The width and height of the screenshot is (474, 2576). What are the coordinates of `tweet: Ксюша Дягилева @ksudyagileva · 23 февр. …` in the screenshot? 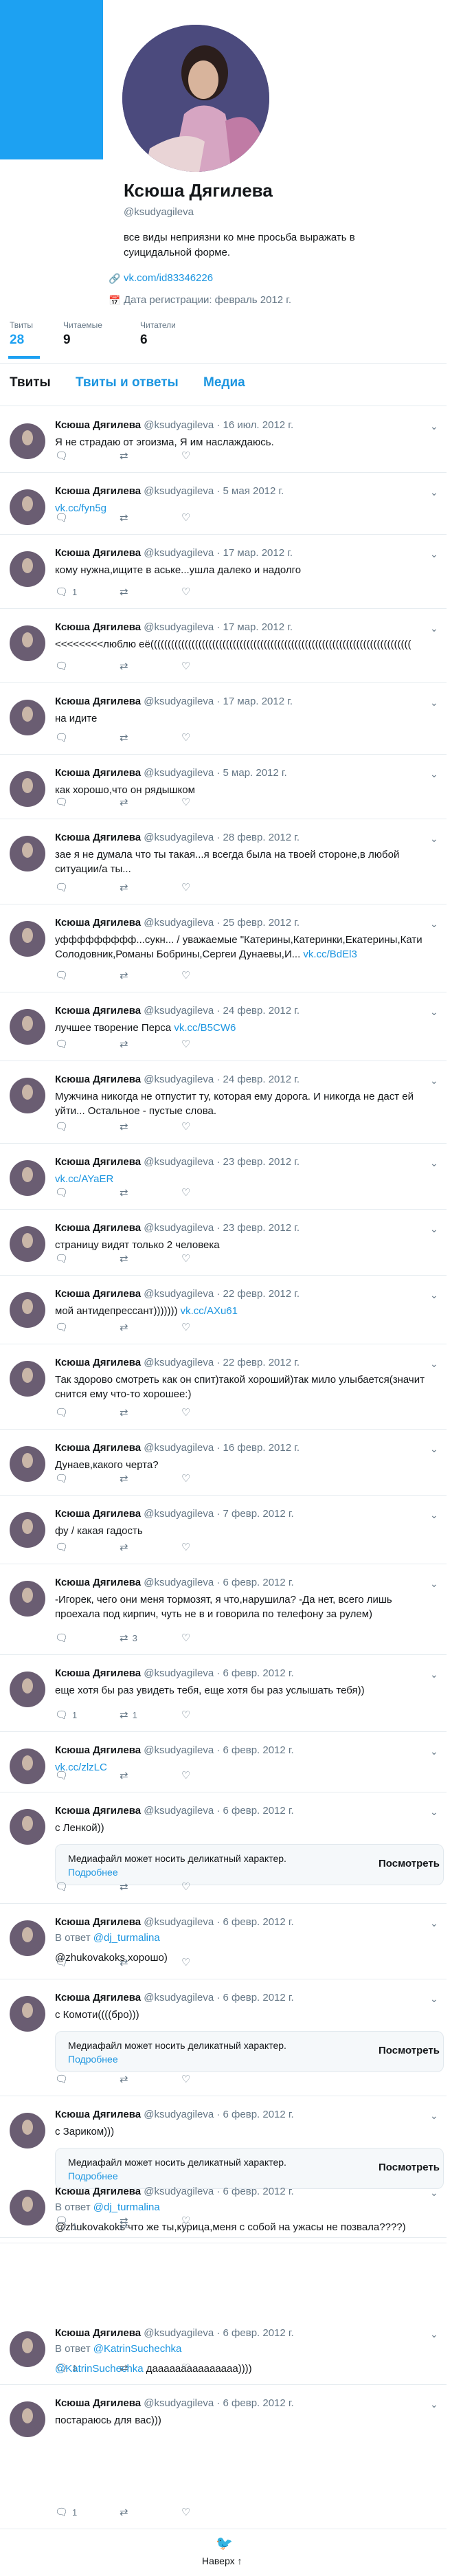 It's located at (223, 1177).